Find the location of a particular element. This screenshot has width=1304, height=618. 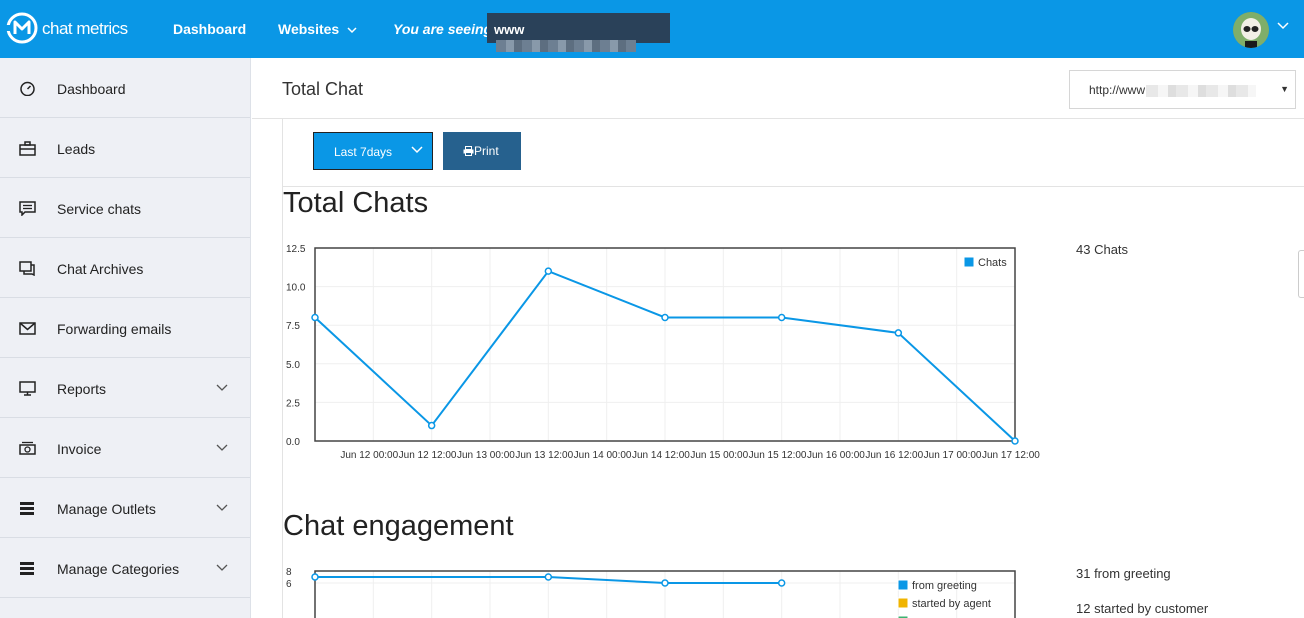

current-website-value: www is located at coordinates (509, 29).